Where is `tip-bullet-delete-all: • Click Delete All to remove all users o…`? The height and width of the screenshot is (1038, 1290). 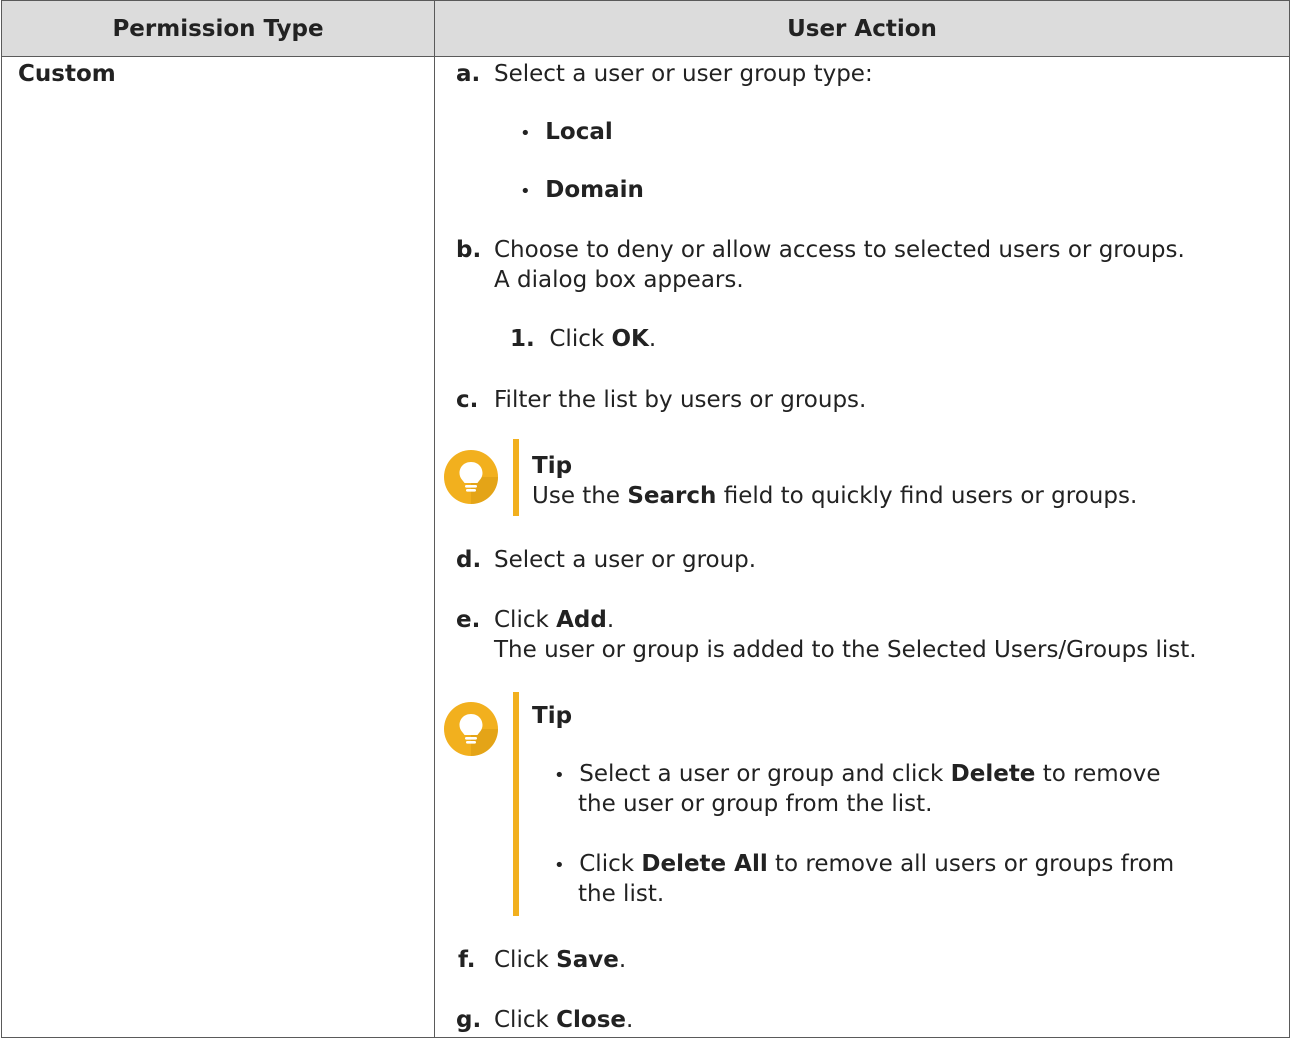 tip-bullet-delete-all: • Click Delete All to remove all users o… is located at coordinates (864, 864).